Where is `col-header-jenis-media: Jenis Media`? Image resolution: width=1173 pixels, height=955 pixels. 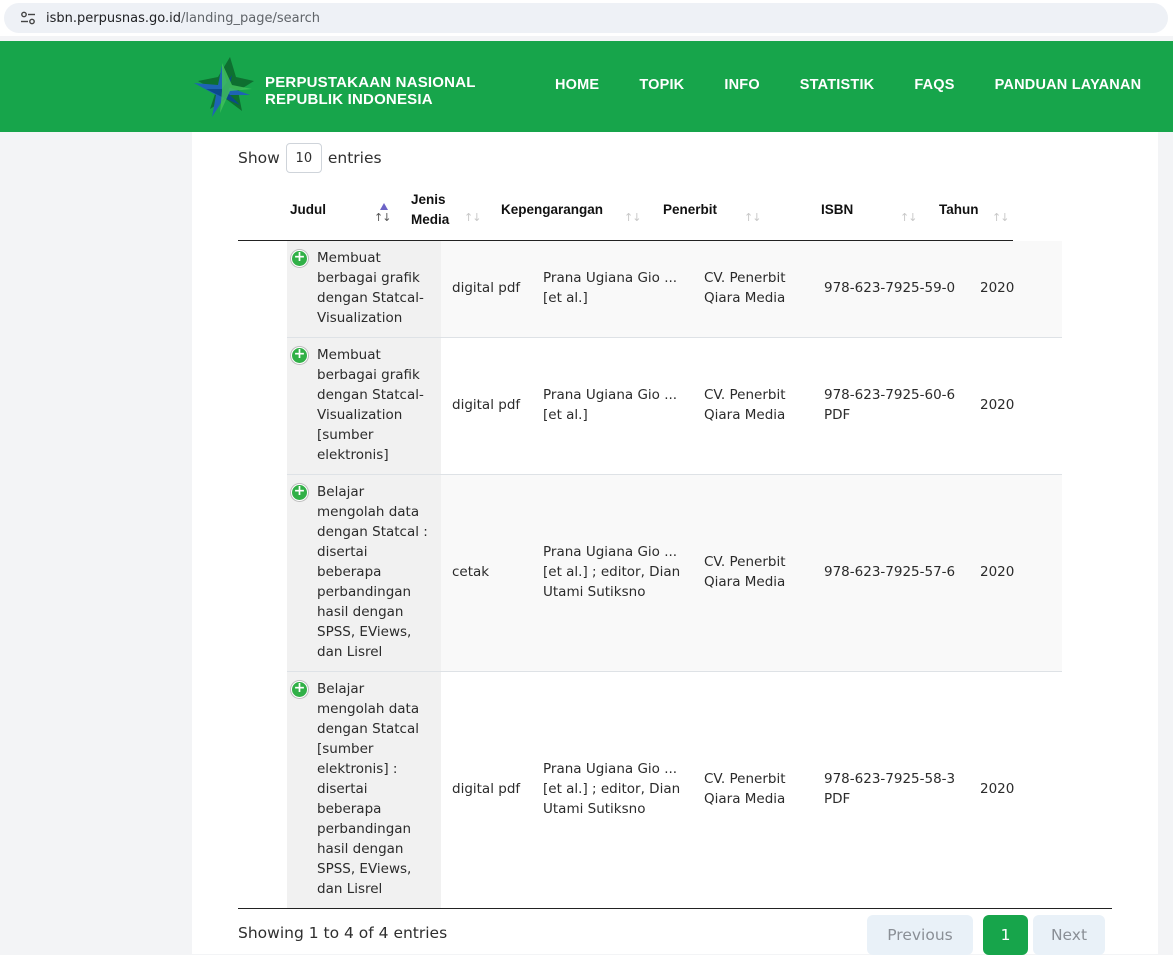
col-header-jenis-media: Jenis Media is located at coordinates (430, 210).